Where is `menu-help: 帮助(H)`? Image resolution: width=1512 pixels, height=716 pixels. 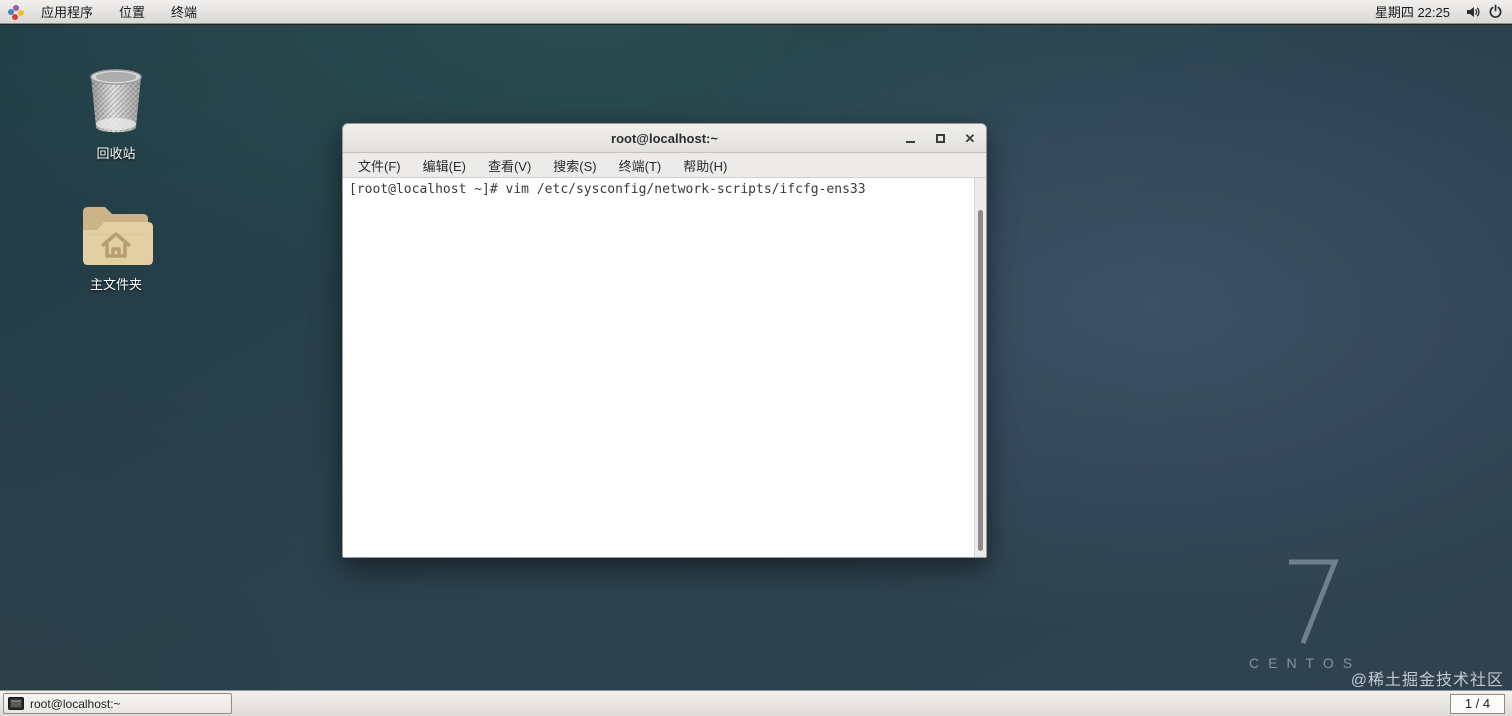
menu-help: 帮助(H) is located at coordinates (705, 165).